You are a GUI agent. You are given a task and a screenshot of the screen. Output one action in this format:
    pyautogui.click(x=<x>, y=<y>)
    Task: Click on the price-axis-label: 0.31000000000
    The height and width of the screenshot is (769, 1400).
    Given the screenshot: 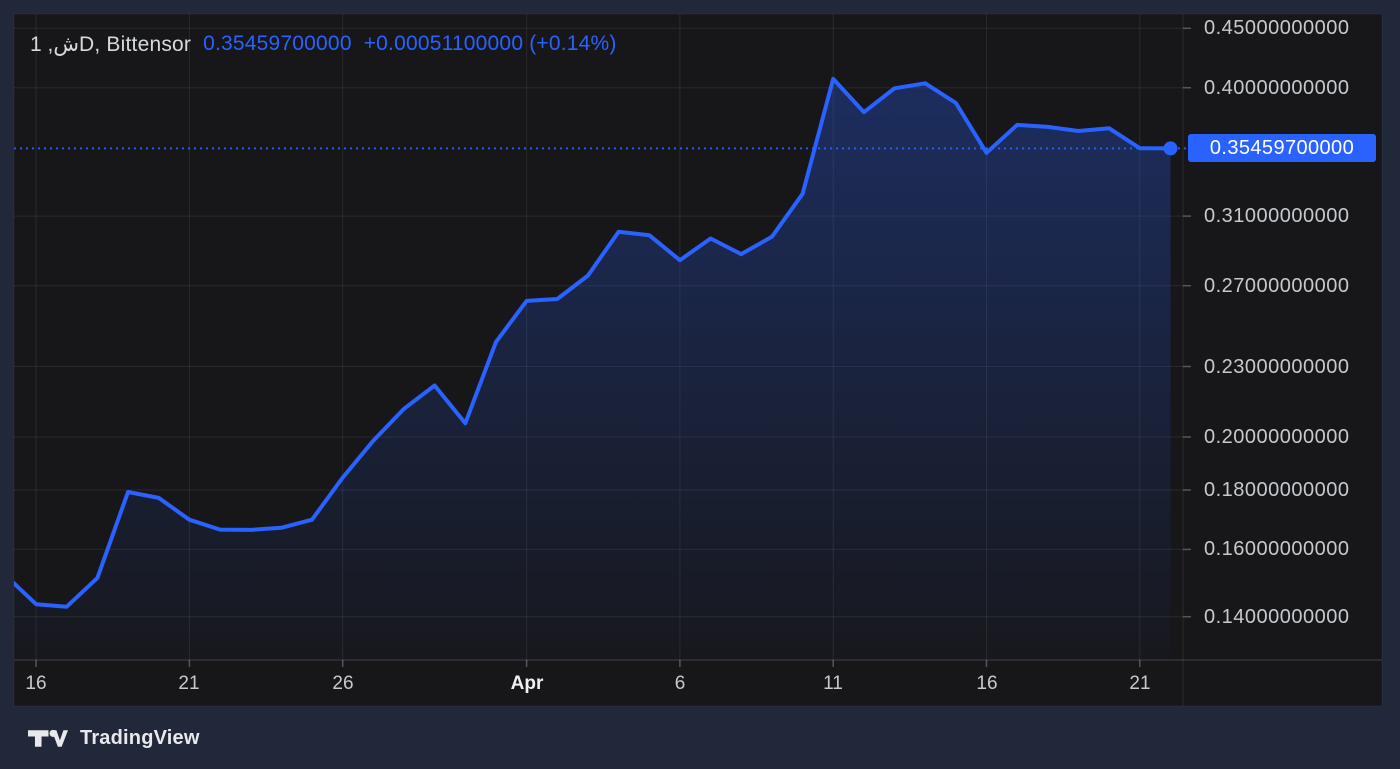 What is the action you would take?
    pyautogui.click(x=1277, y=216)
    